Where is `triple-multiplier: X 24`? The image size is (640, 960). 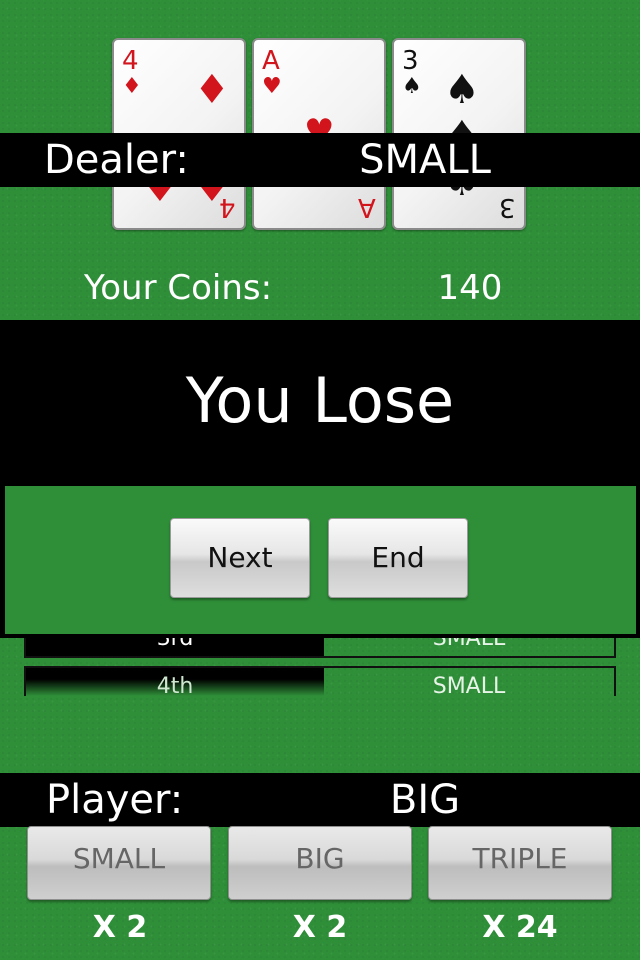
triple-multiplier: X 24 is located at coordinates (520, 927).